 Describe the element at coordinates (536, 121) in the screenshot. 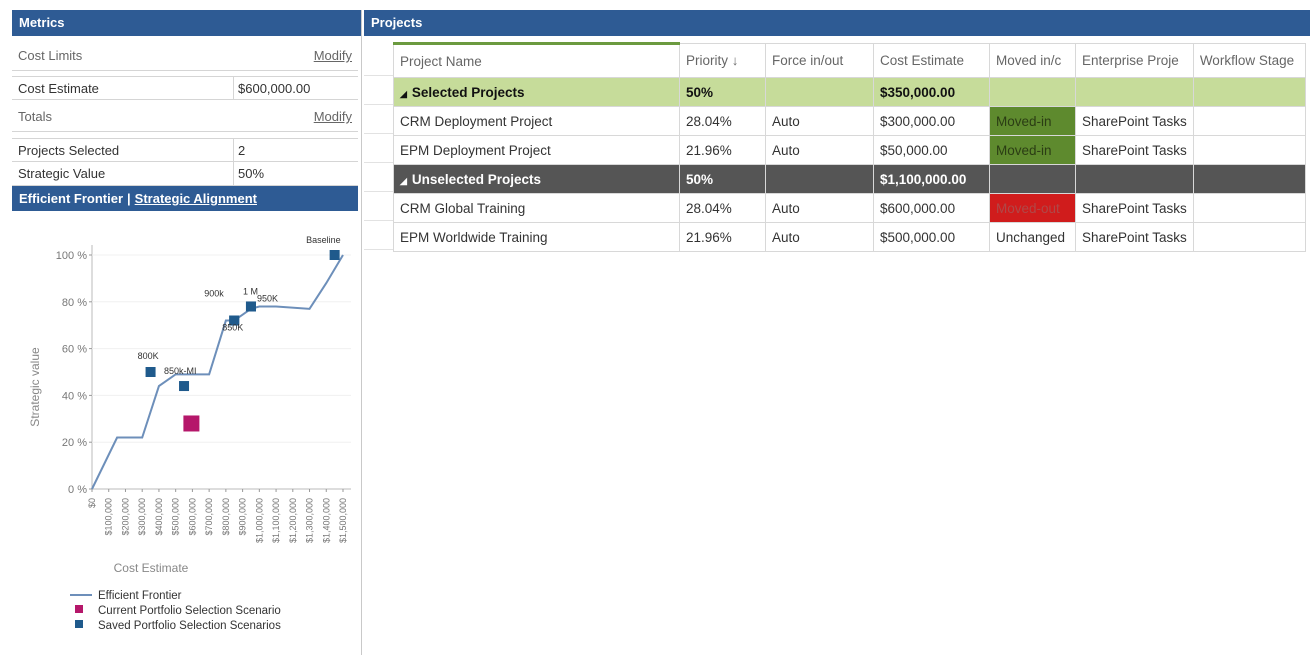

I see `project-name: CRM Deployment Project` at that location.